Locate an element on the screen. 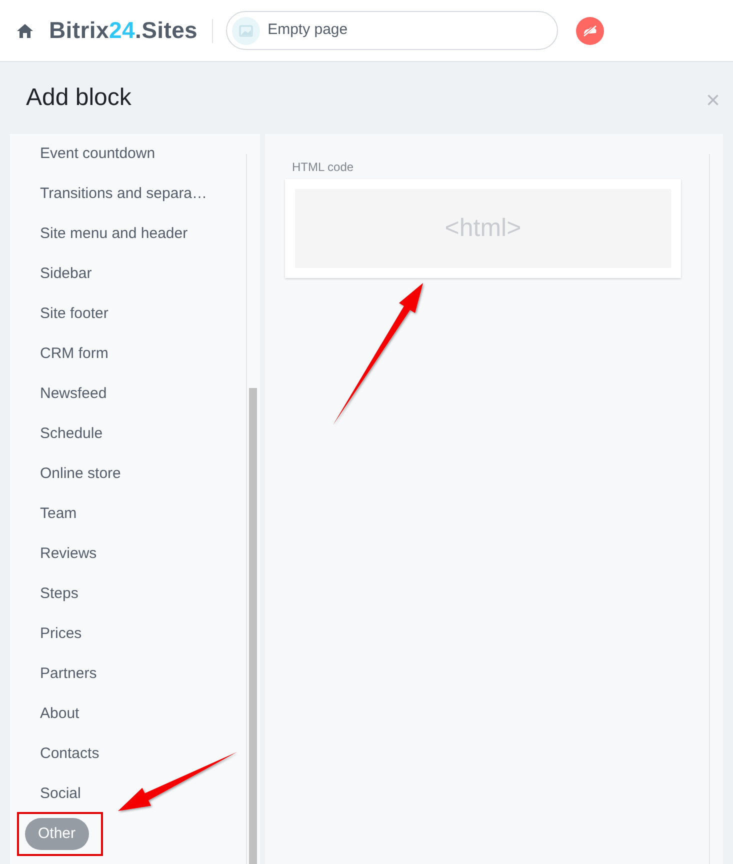  category-item: Partners is located at coordinates (68, 674).